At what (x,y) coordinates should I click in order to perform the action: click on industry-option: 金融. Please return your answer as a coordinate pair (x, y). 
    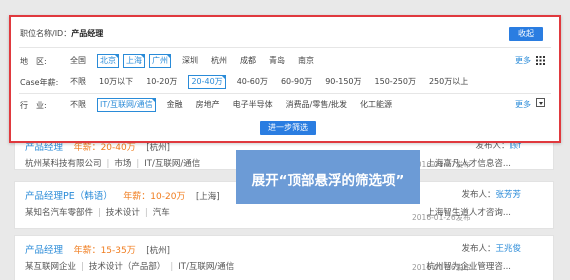
    Looking at the image, I should click on (175, 105).